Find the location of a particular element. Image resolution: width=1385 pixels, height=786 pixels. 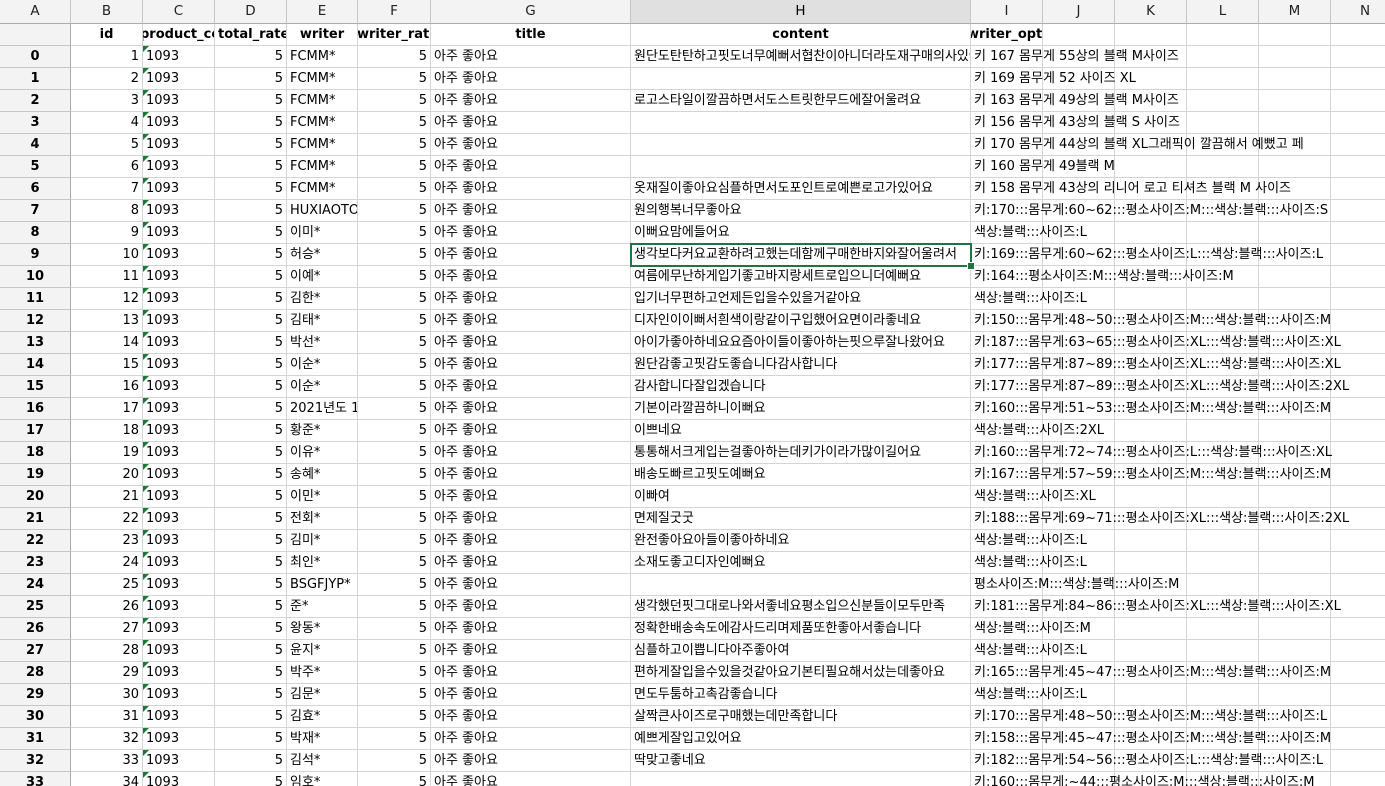

cell-writer: 이민* is located at coordinates (322, 497).